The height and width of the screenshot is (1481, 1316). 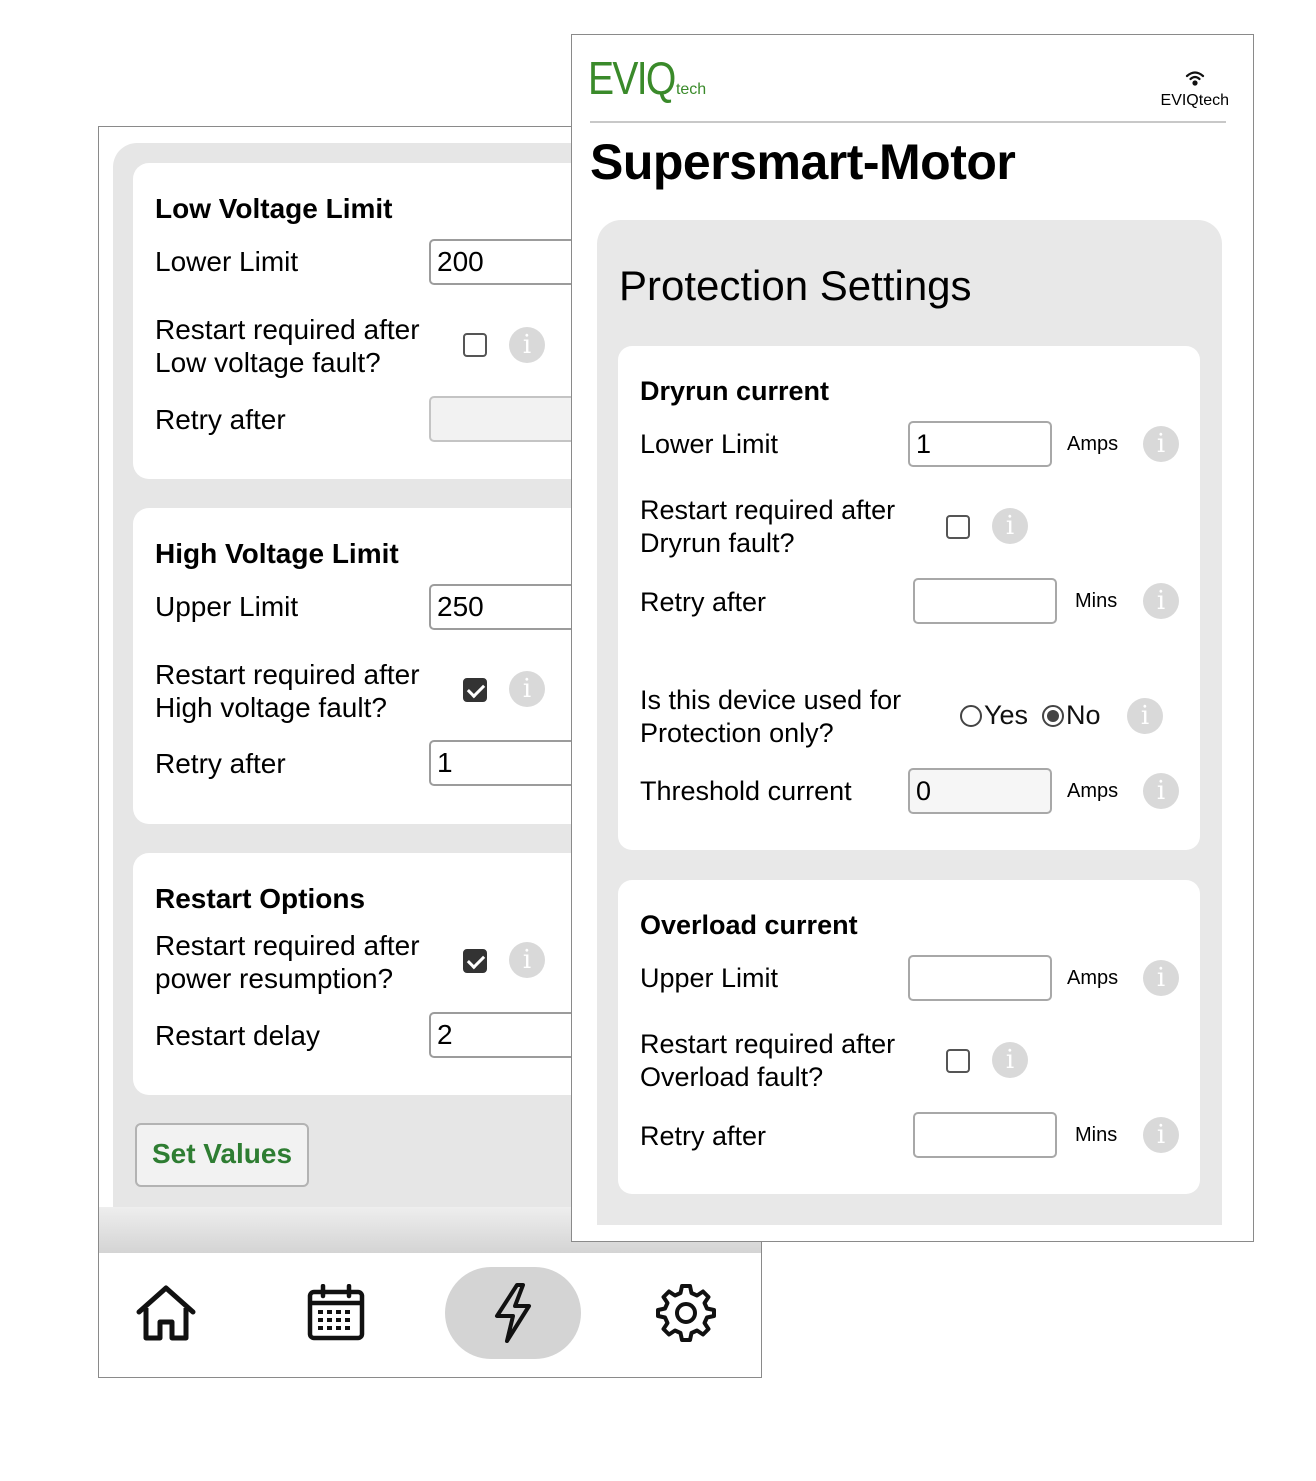 I want to click on dryrun-restart-label-line1: Restart required after, so click(x=768, y=510).